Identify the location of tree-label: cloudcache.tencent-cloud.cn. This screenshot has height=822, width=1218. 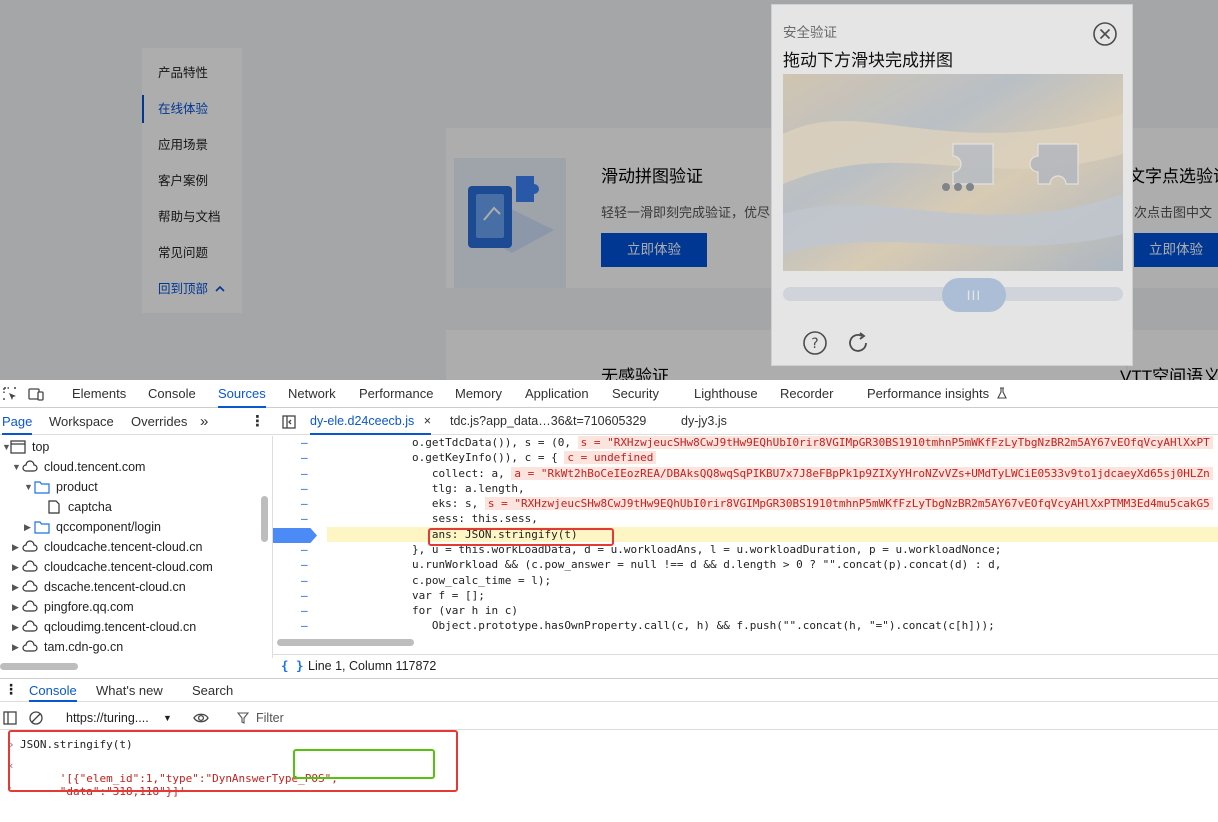
(123, 547).